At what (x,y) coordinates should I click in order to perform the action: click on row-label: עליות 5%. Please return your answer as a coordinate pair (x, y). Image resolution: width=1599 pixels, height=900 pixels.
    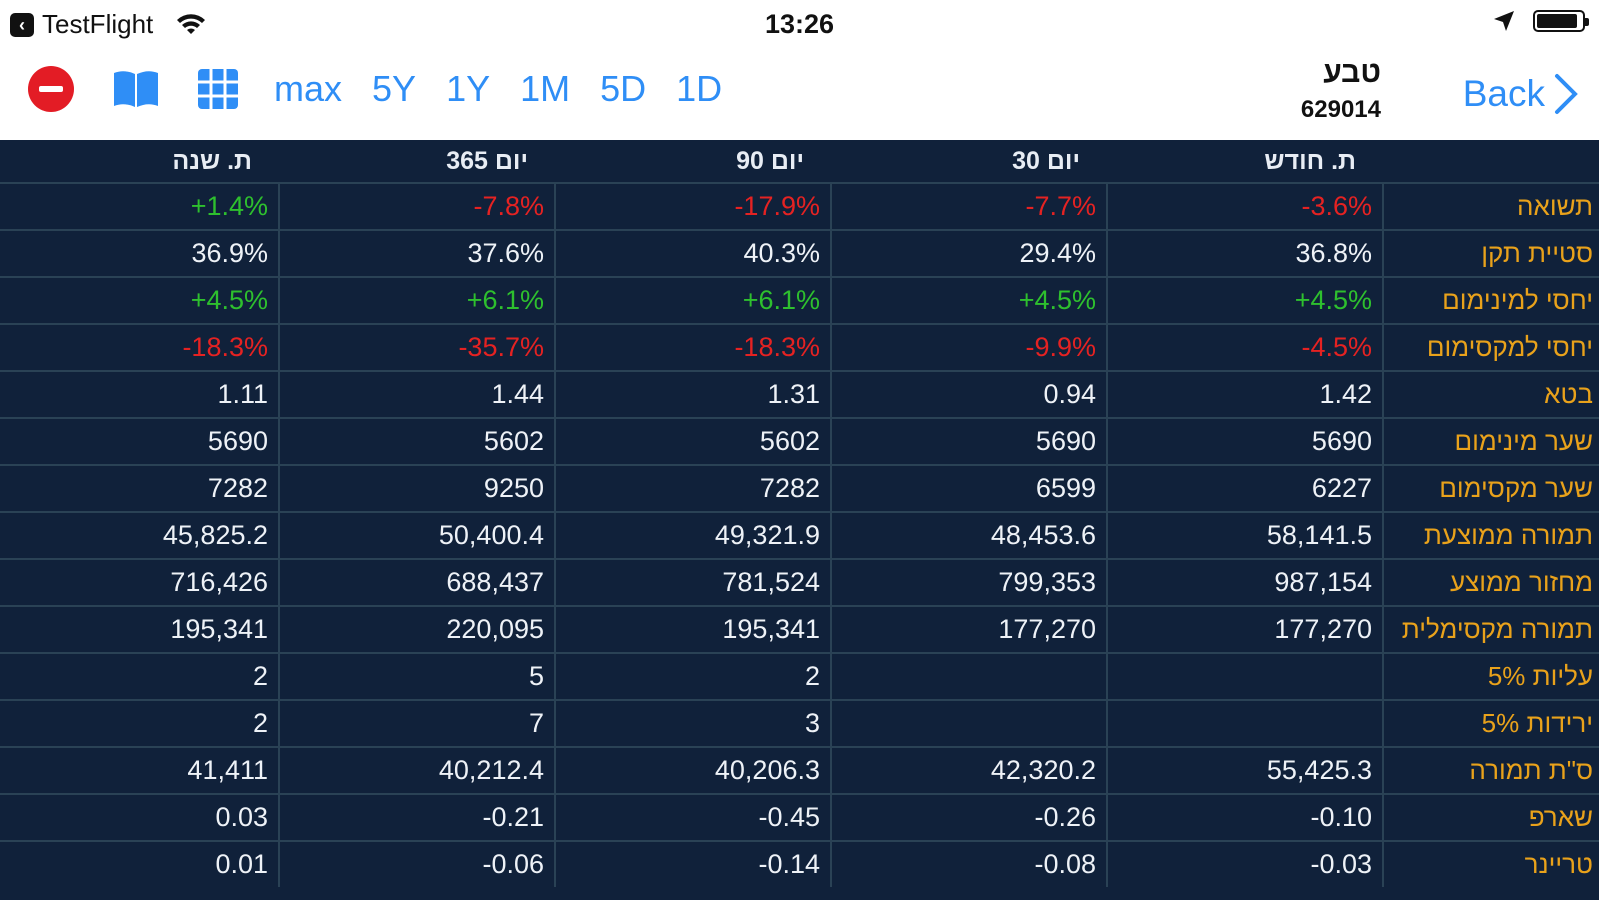
    Looking at the image, I should click on (1490, 676).